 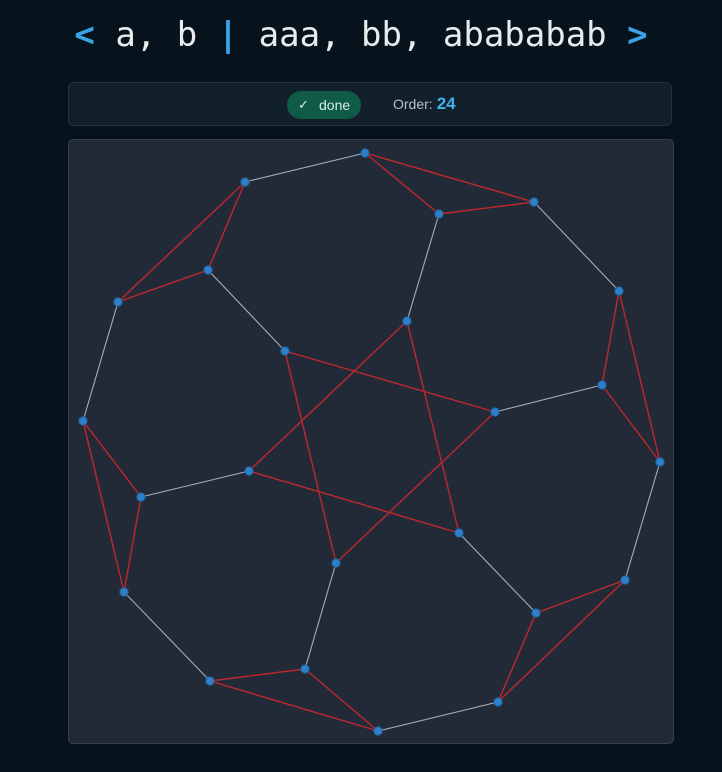 What do you see at coordinates (84, 35) in the screenshot?
I see `open-bracket: <` at bounding box center [84, 35].